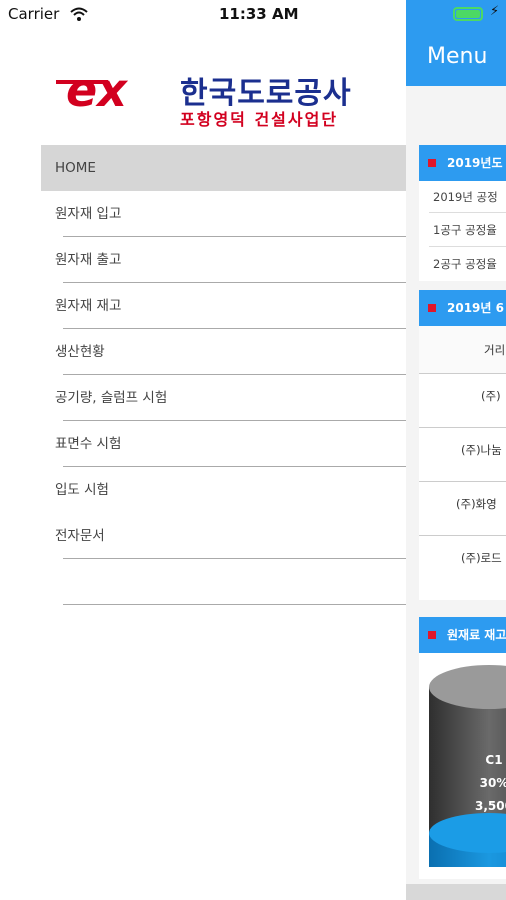 The width and height of the screenshot is (506, 900). What do you see at coordinates (82, 490) in the screenshot?
I see `menu-item-label: 입도 시험` at bounding box center [82, 490].